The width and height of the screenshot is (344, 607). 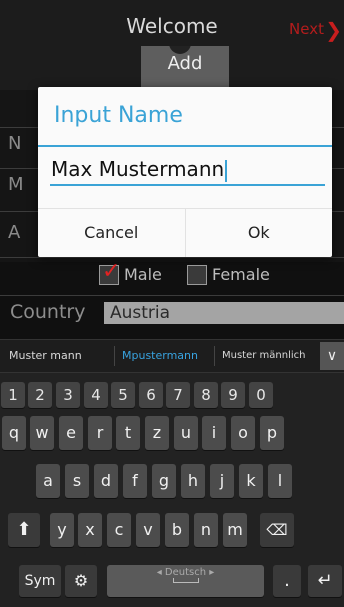 What do you see at coordinates (177, 530) in the screenshot?
I see `key: b` at bounding box center [177, 530].